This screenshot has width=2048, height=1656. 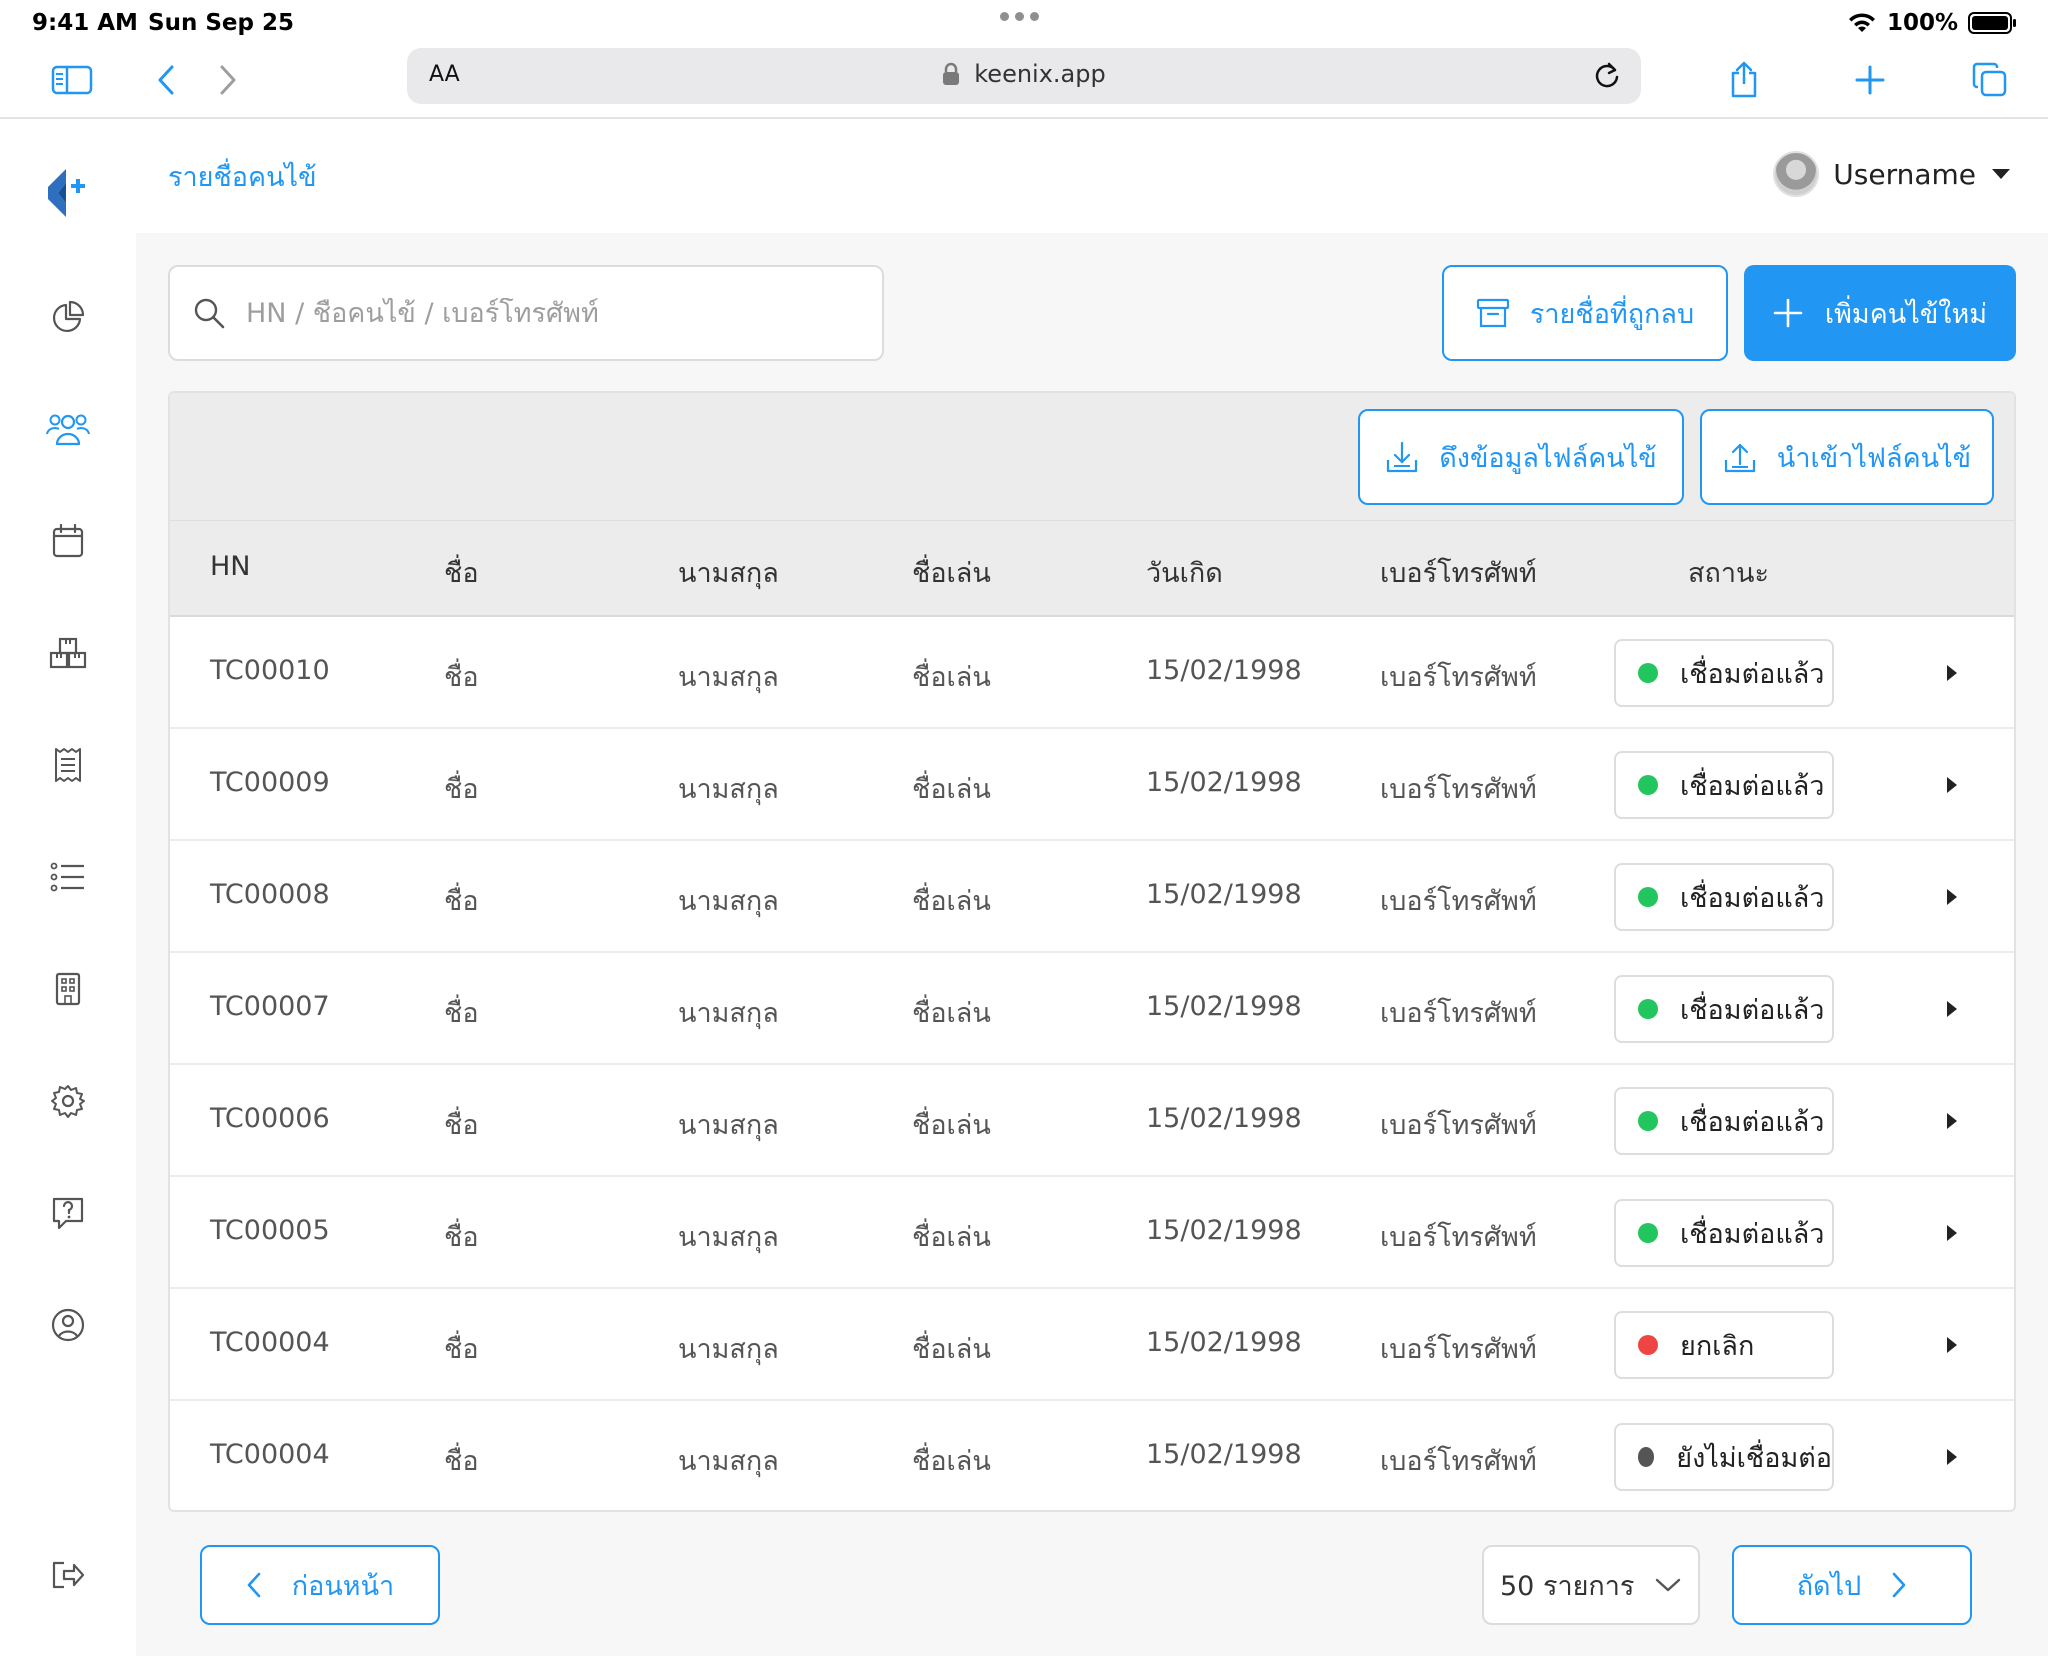 I want to click on cell-birthdate: 15/02/1998, so click(x=1224, y=670).